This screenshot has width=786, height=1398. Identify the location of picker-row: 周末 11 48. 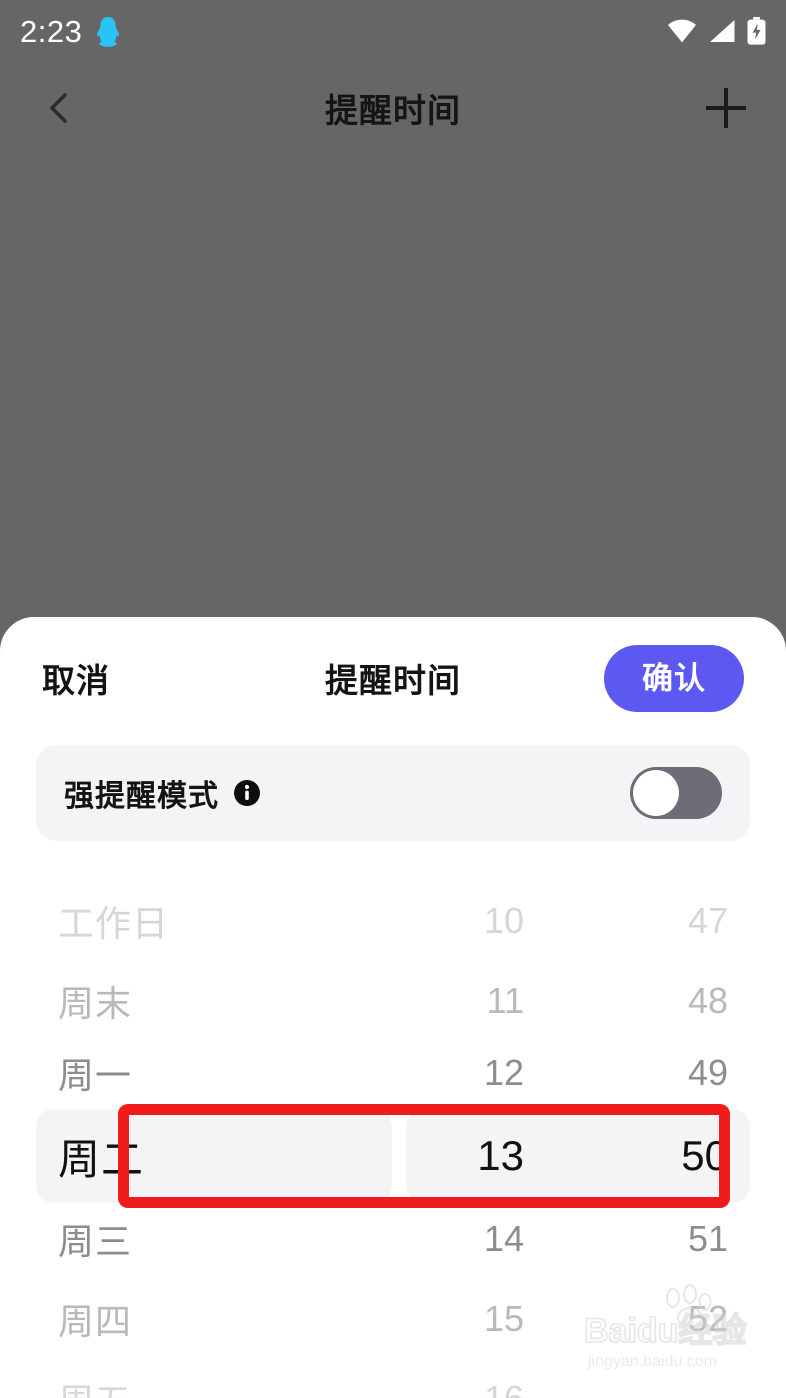
(393, 1001).